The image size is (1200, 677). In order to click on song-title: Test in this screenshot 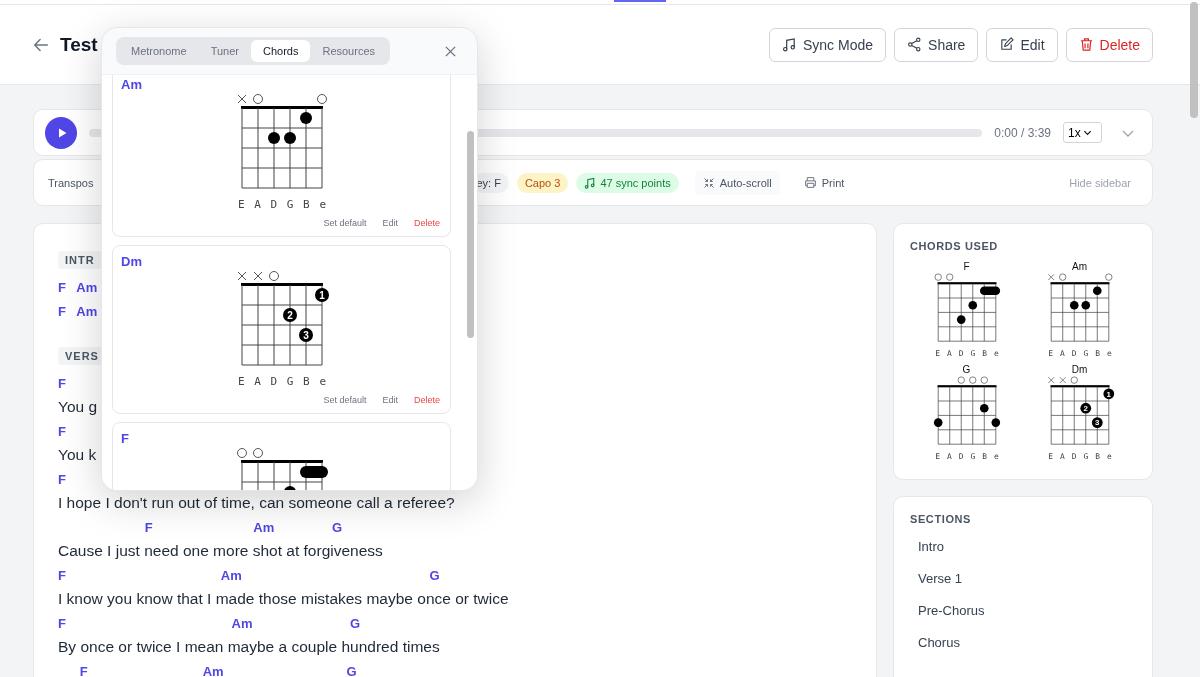, I will do `click(79, 44)`.